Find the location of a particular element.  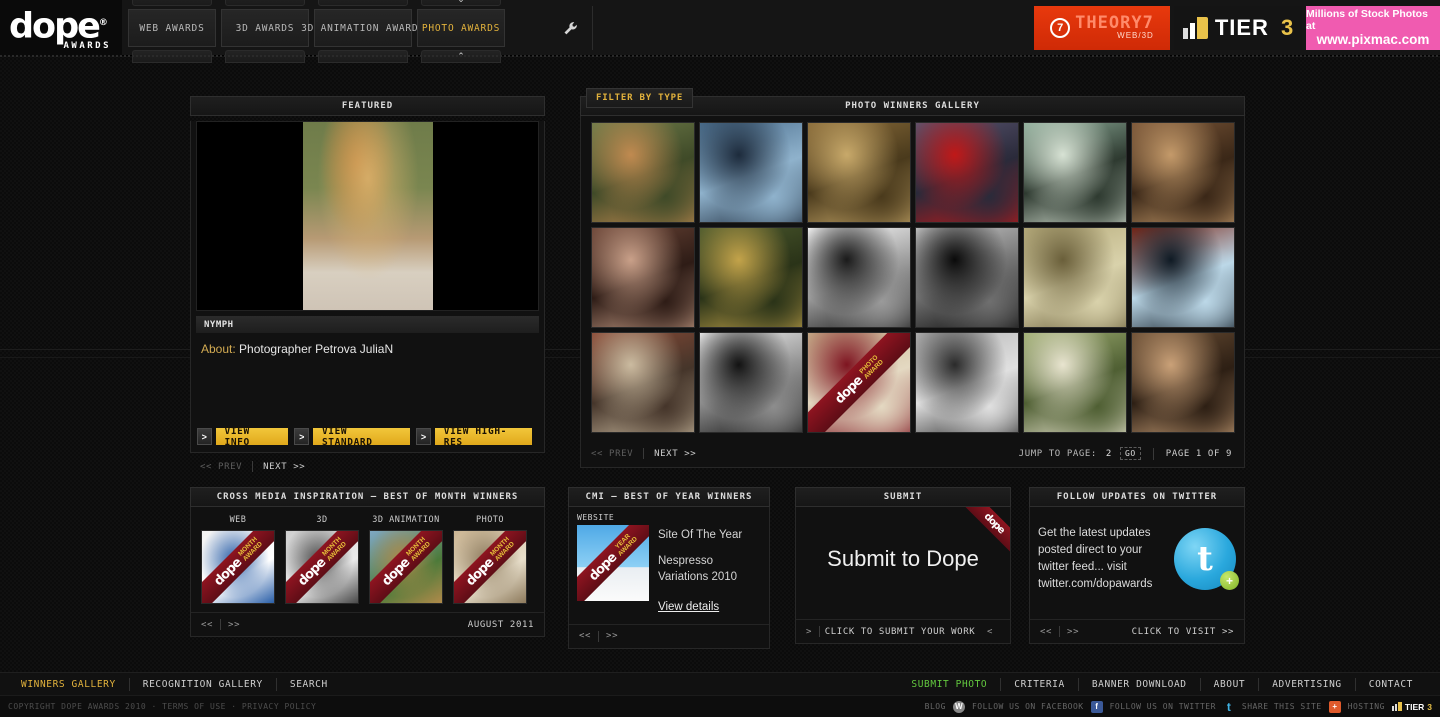

gallery-thumbnail-two-men-doorway is located at coordinates (642, 382).